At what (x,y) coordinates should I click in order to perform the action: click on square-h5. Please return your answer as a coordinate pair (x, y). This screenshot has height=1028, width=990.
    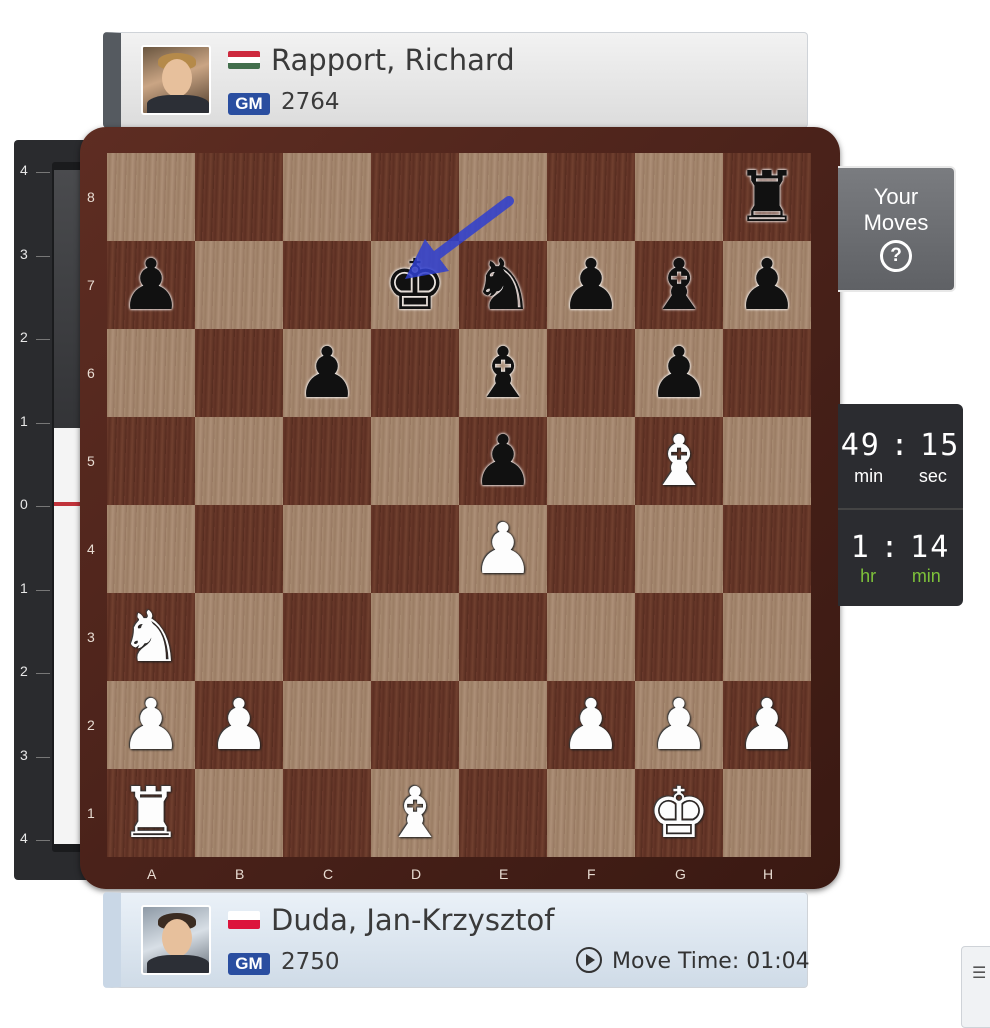
    Looking at the image, I should click on (767, 461).